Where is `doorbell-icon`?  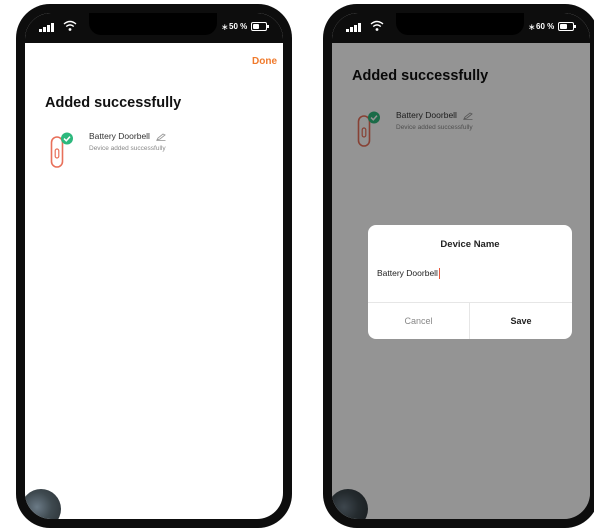
doorbell-icon is located at coordinates (61, 150).